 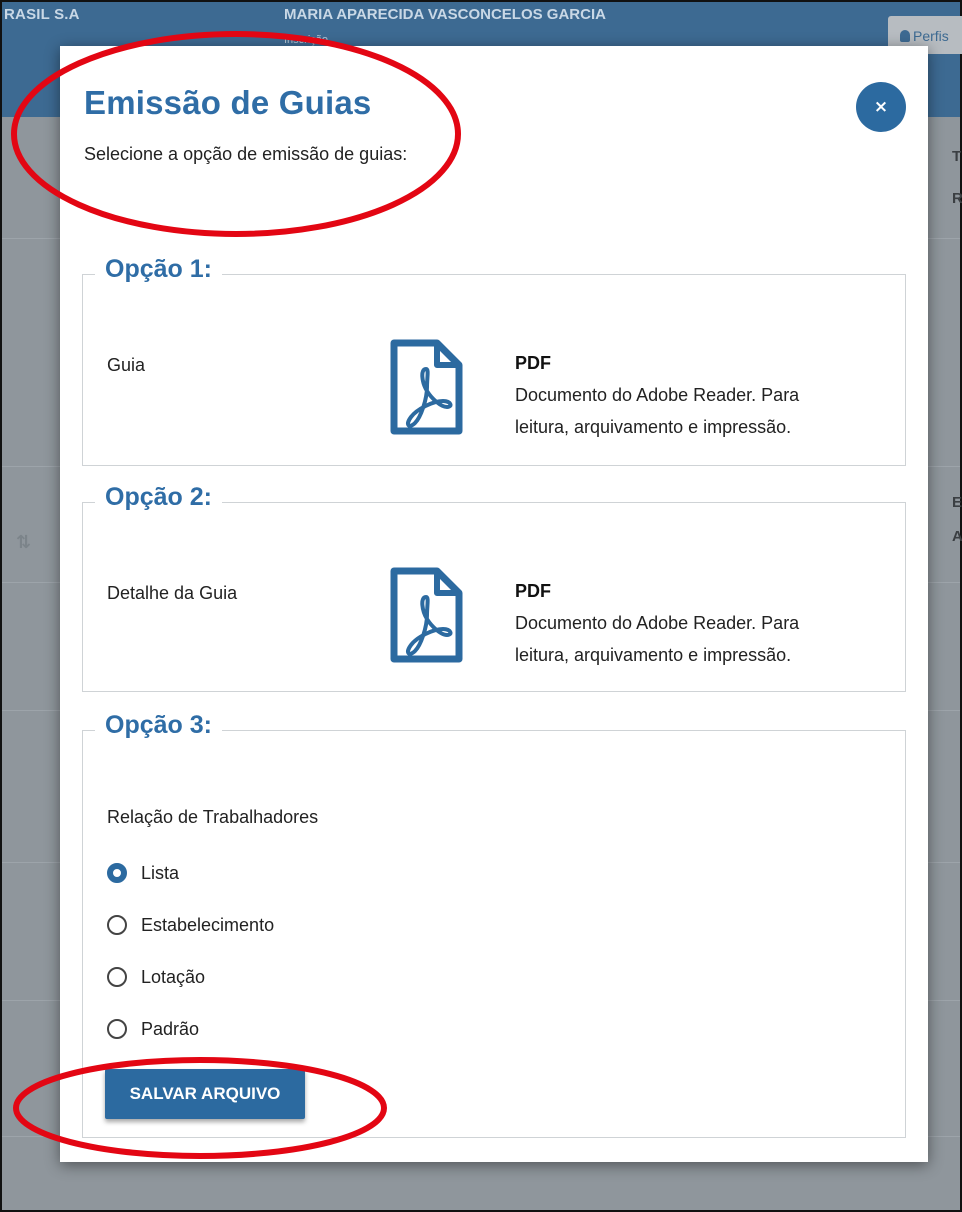 I want to click on radio-estabelecimento-label: Estabelecimento, so click(x=208, y=924).